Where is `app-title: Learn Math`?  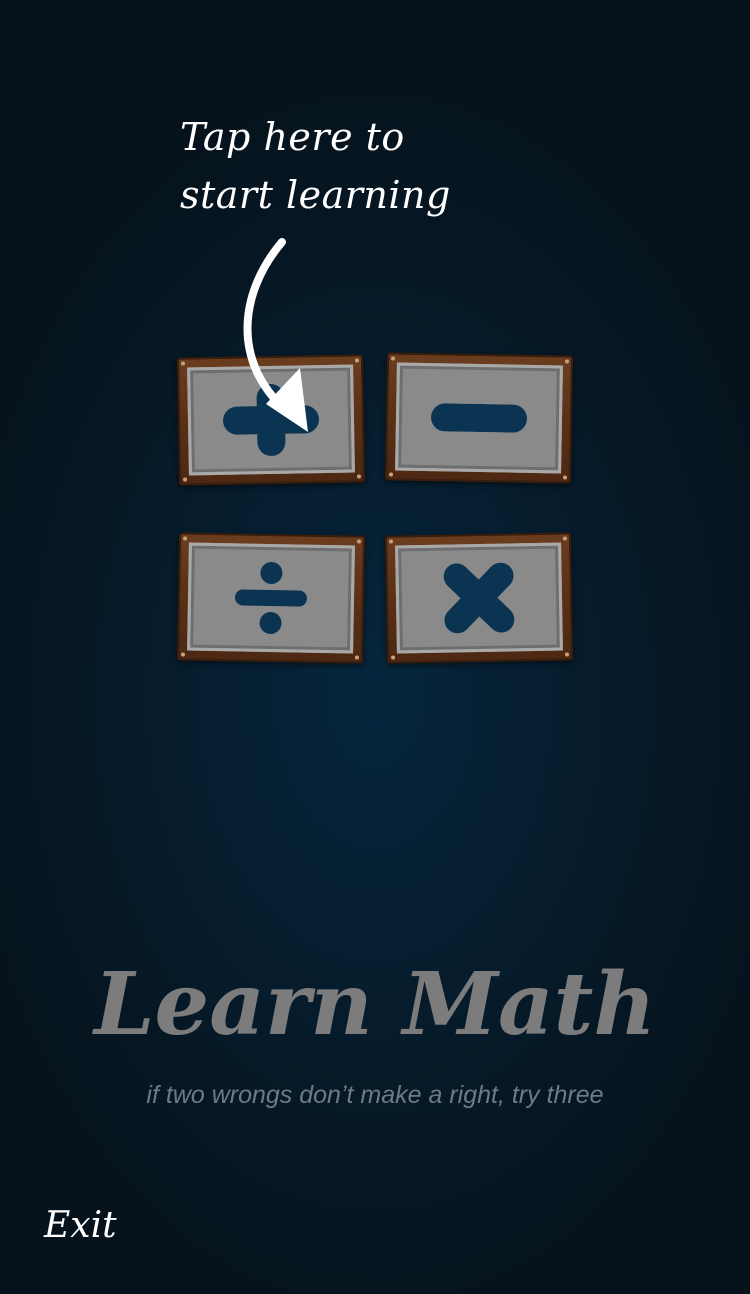 app-title: Learn Math is located at coordinates (375, 1004).